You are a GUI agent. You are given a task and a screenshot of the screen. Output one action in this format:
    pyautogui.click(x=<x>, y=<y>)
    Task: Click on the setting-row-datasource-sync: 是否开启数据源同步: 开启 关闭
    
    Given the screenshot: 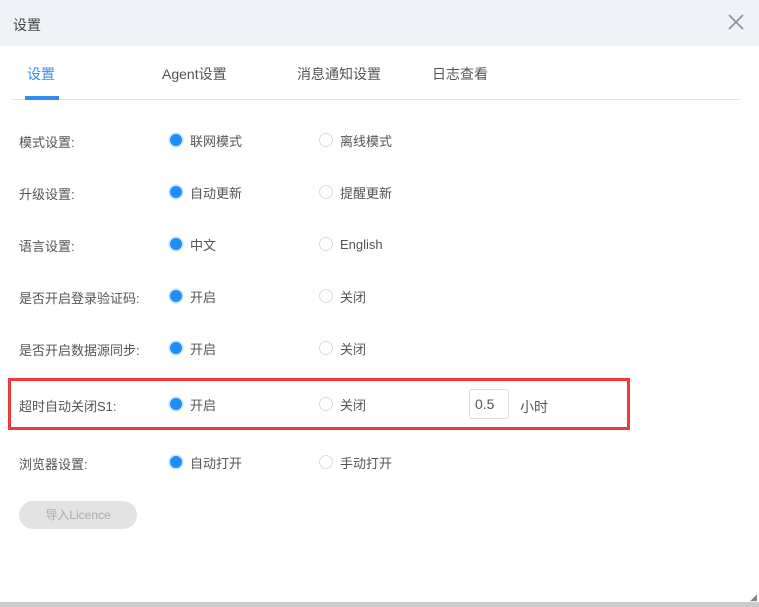 What is the action you would take?
    pyautogui.click(x=379, y=348)
    